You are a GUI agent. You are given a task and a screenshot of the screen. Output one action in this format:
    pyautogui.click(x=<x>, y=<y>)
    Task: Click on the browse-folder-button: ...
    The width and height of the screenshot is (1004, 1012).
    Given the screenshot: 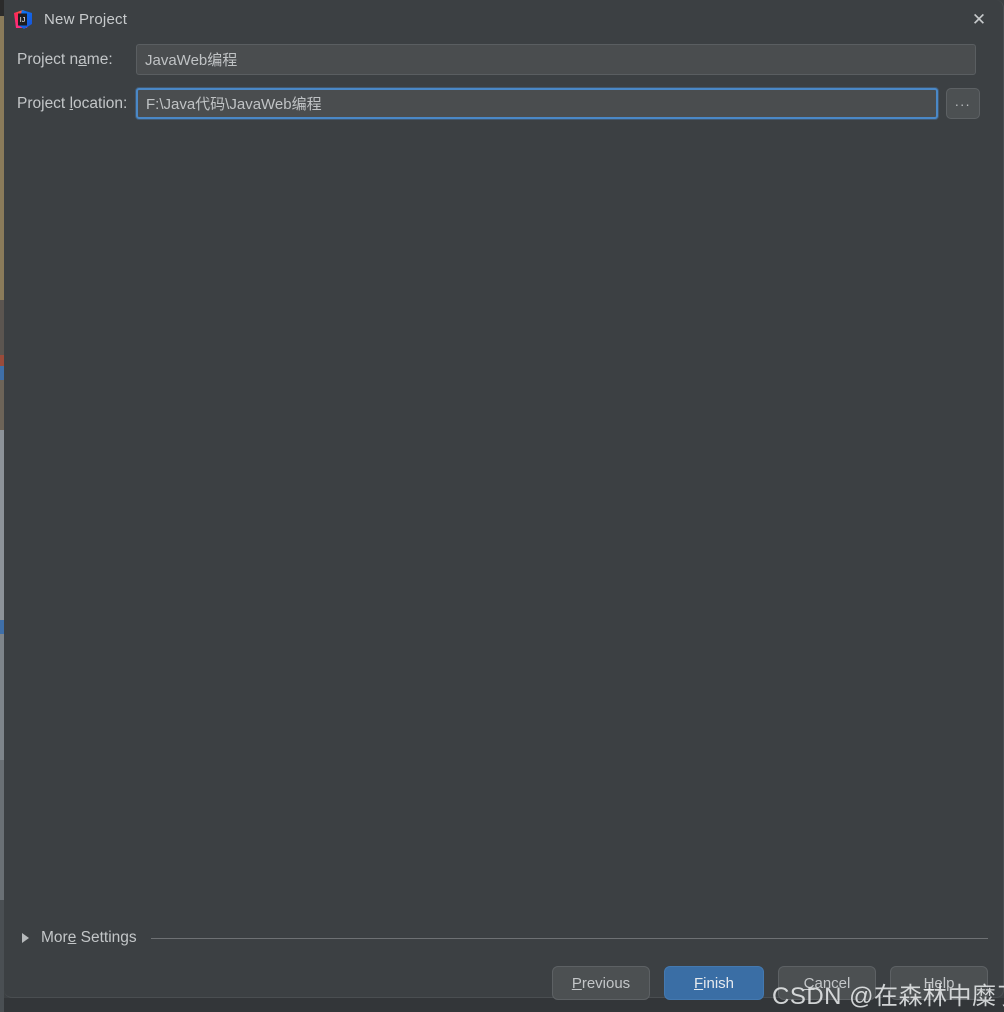 What is the action you would take?
    pyautogui.click(x=963, y=103)
    